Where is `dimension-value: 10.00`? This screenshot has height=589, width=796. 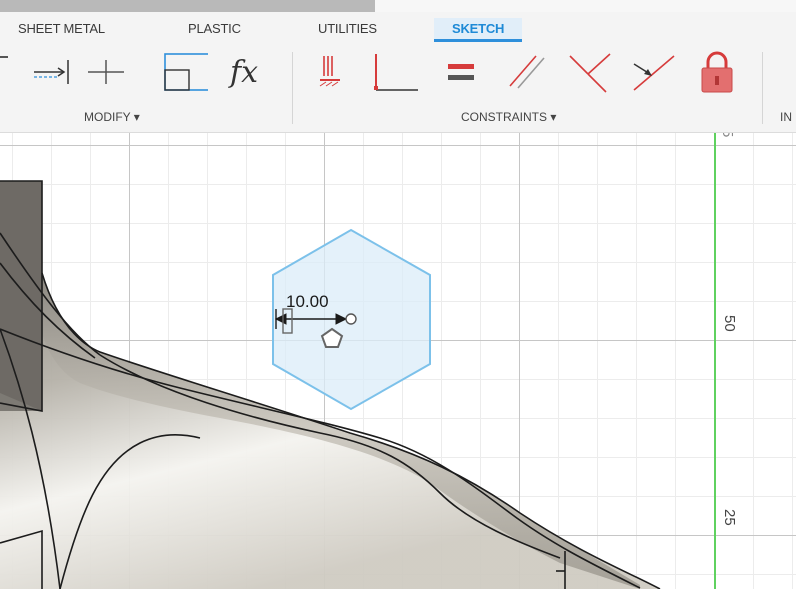
dimension-value: 10.00 is located at coordinates (307, 302).